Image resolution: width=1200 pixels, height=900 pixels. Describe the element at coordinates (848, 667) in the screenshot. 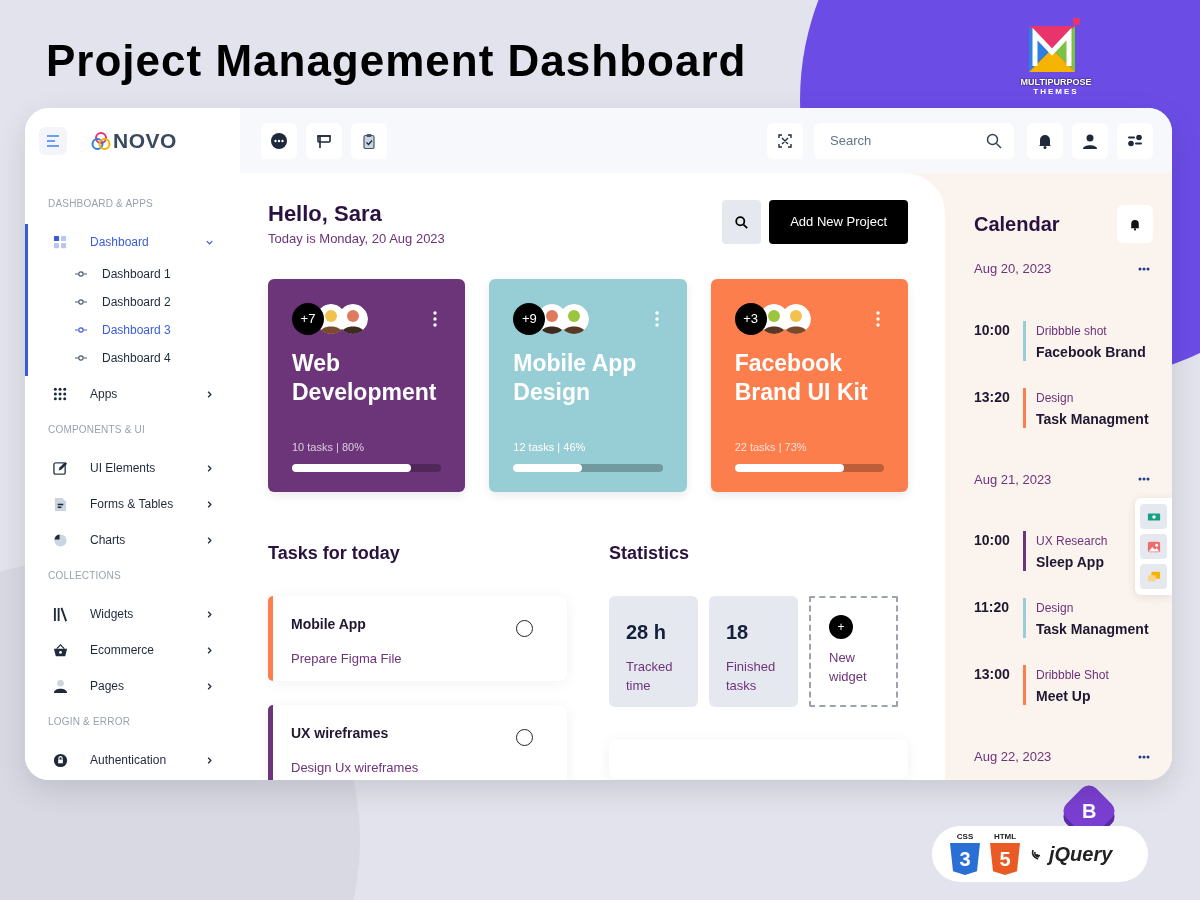

I see `widget-label: New widget` at that location.